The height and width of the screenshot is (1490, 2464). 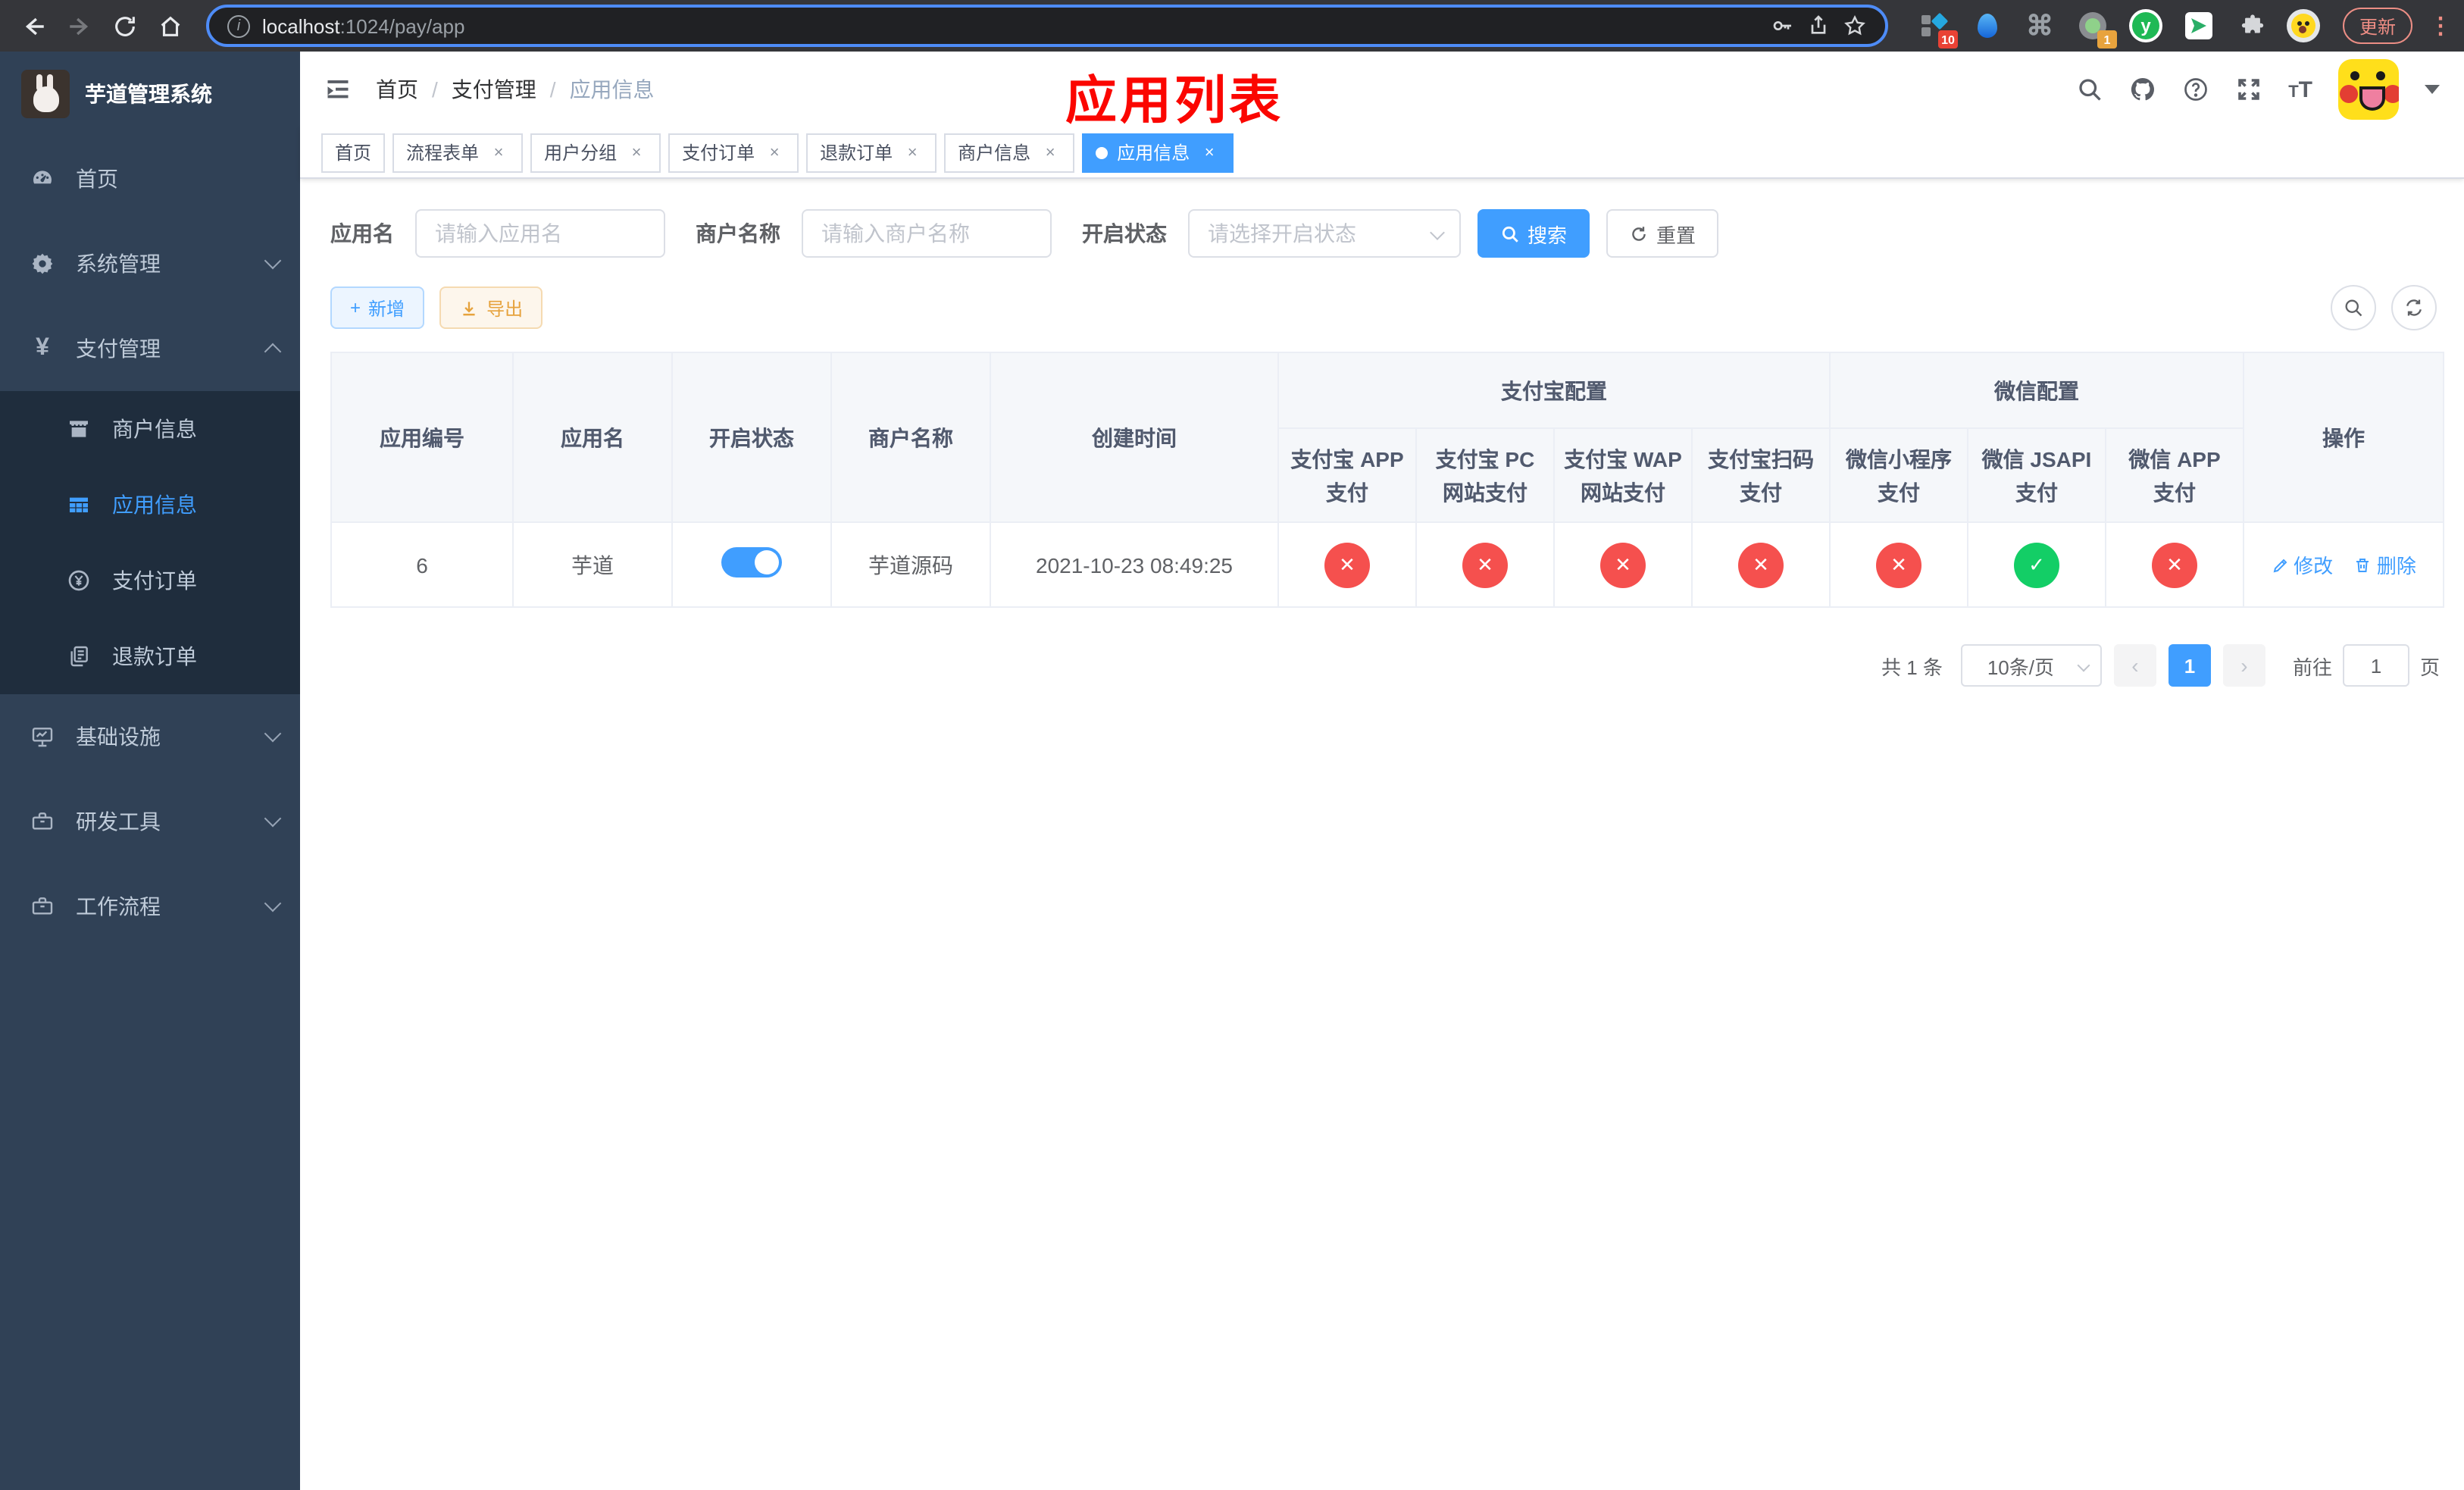 What do you see at coordinates (494, 89) in the screenshot?
I see `breadcrumb-section: 支付管理` at bounding box center [494, 89].